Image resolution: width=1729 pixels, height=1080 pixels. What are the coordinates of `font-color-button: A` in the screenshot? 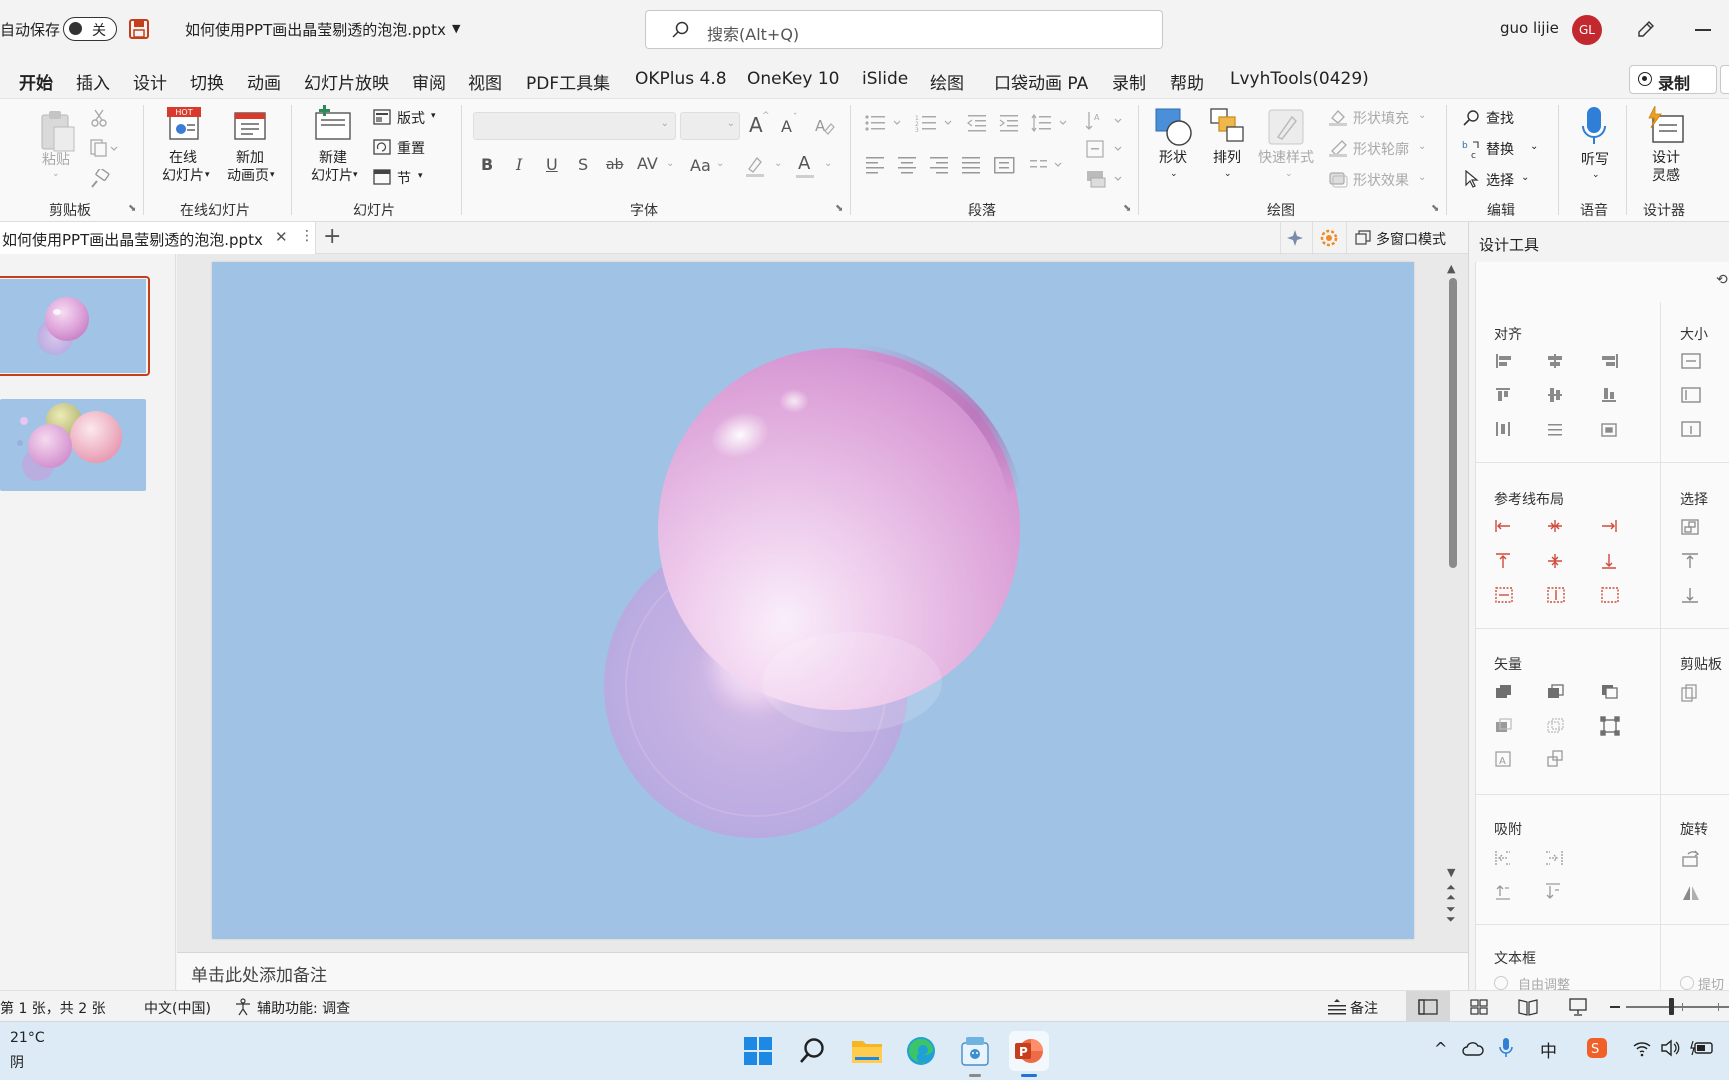 It's located at (804, 163).